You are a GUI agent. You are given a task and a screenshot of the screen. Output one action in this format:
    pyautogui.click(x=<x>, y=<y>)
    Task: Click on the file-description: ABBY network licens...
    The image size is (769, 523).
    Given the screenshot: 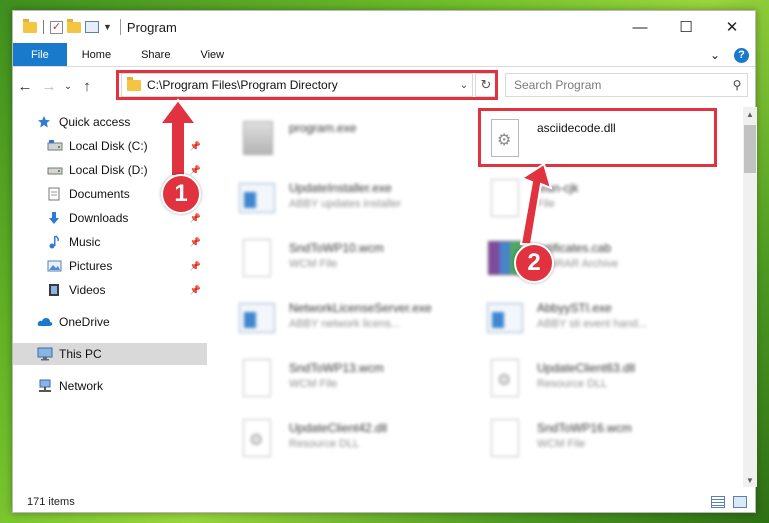 What is the action you would take?
    pyautogui.click(x=345, y=324)
    